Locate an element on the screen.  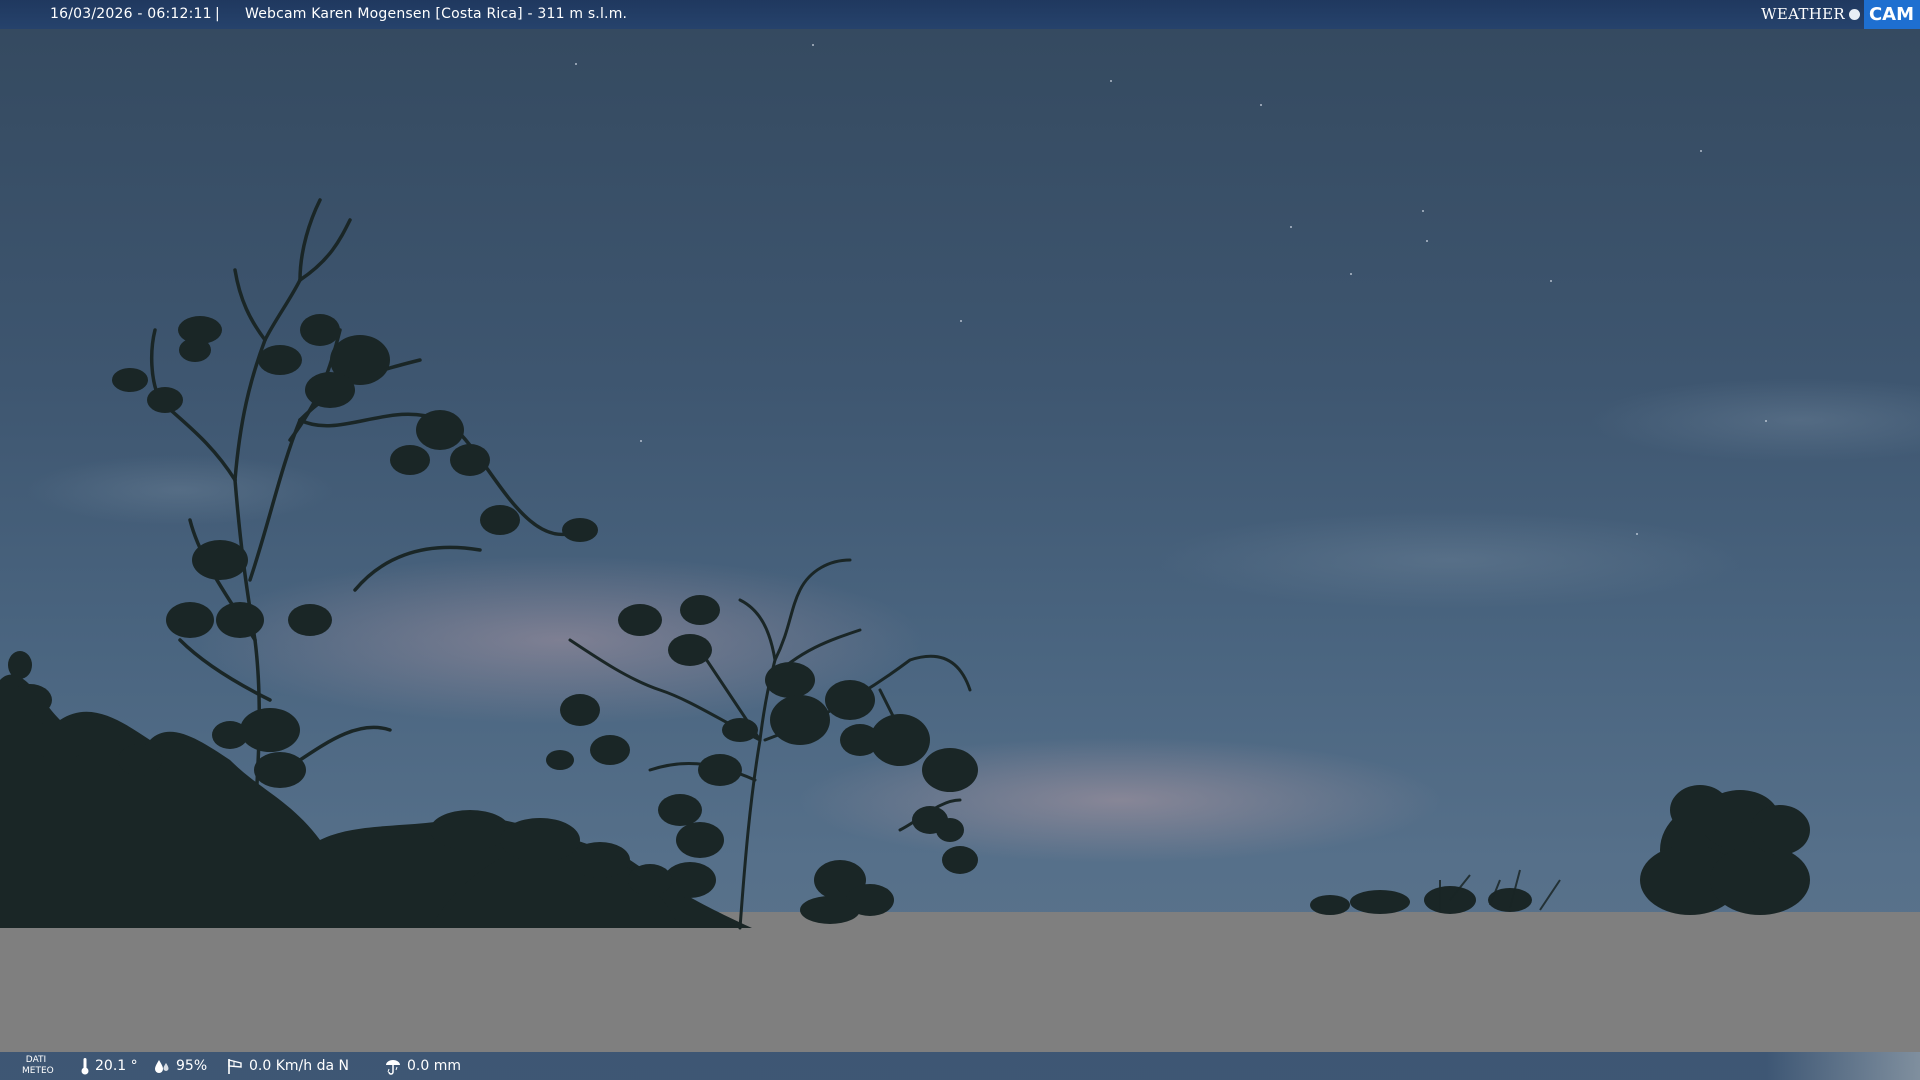
logo-globe-icon is located at coordinates (1854, 14).